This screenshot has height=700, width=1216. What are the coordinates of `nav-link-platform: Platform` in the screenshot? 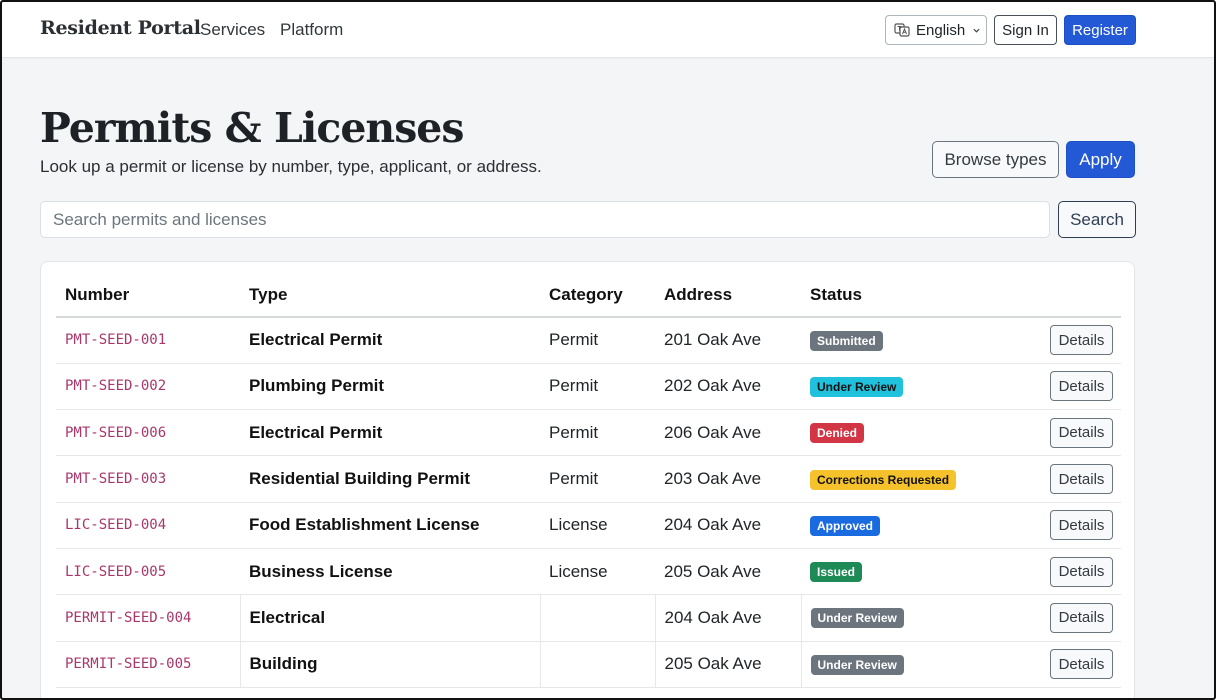 It's located at (311, 30).